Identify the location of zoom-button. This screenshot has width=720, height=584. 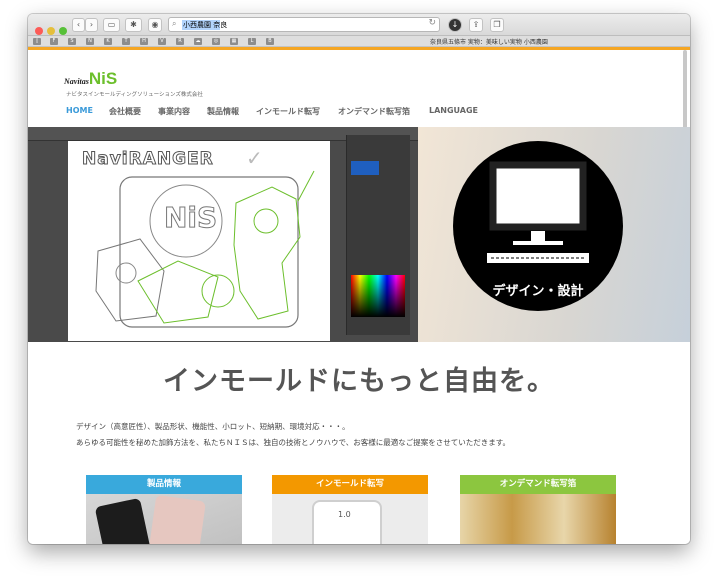
(63, 31).